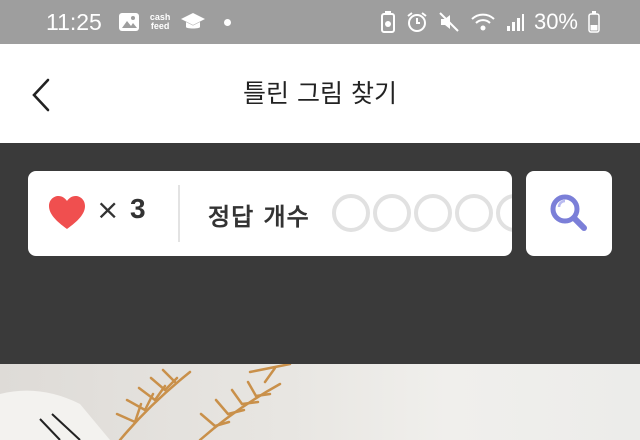 This screenshot has height=440, width=640. Describe the element at coordinates (193, 22) in the screenshot. I see `graduation-cap-icon` at that location.